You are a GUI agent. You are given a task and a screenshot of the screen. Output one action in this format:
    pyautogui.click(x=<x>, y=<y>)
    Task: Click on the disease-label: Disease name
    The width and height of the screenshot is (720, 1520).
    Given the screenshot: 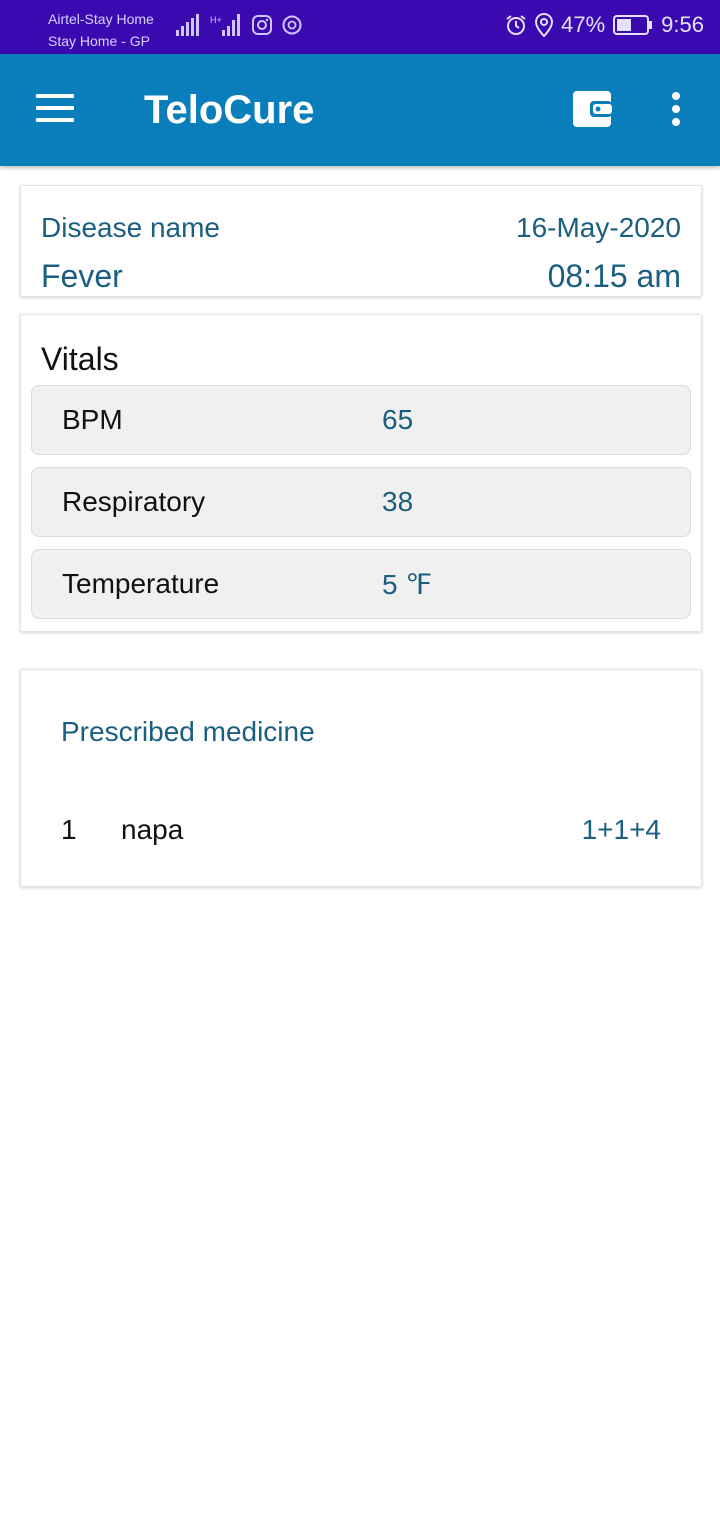 What is the action you would take?
    pyautogui.click(x=130, y=227)
    